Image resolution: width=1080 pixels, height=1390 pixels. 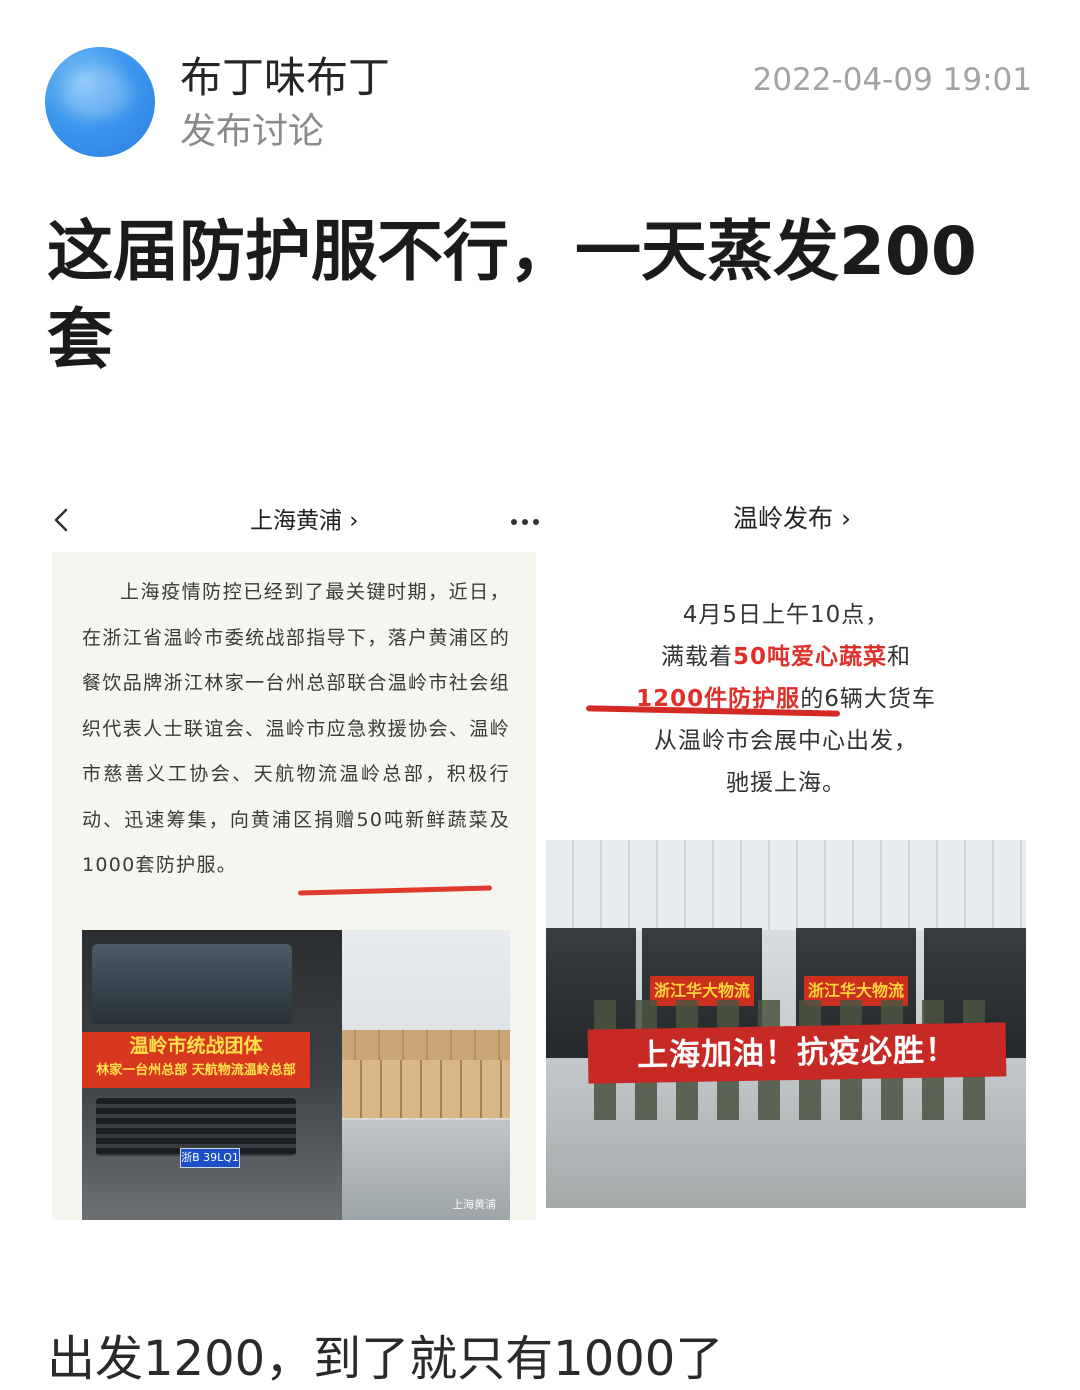 I want to click on quote-line-5: 驰援上海。, so click(x=786, y=783).